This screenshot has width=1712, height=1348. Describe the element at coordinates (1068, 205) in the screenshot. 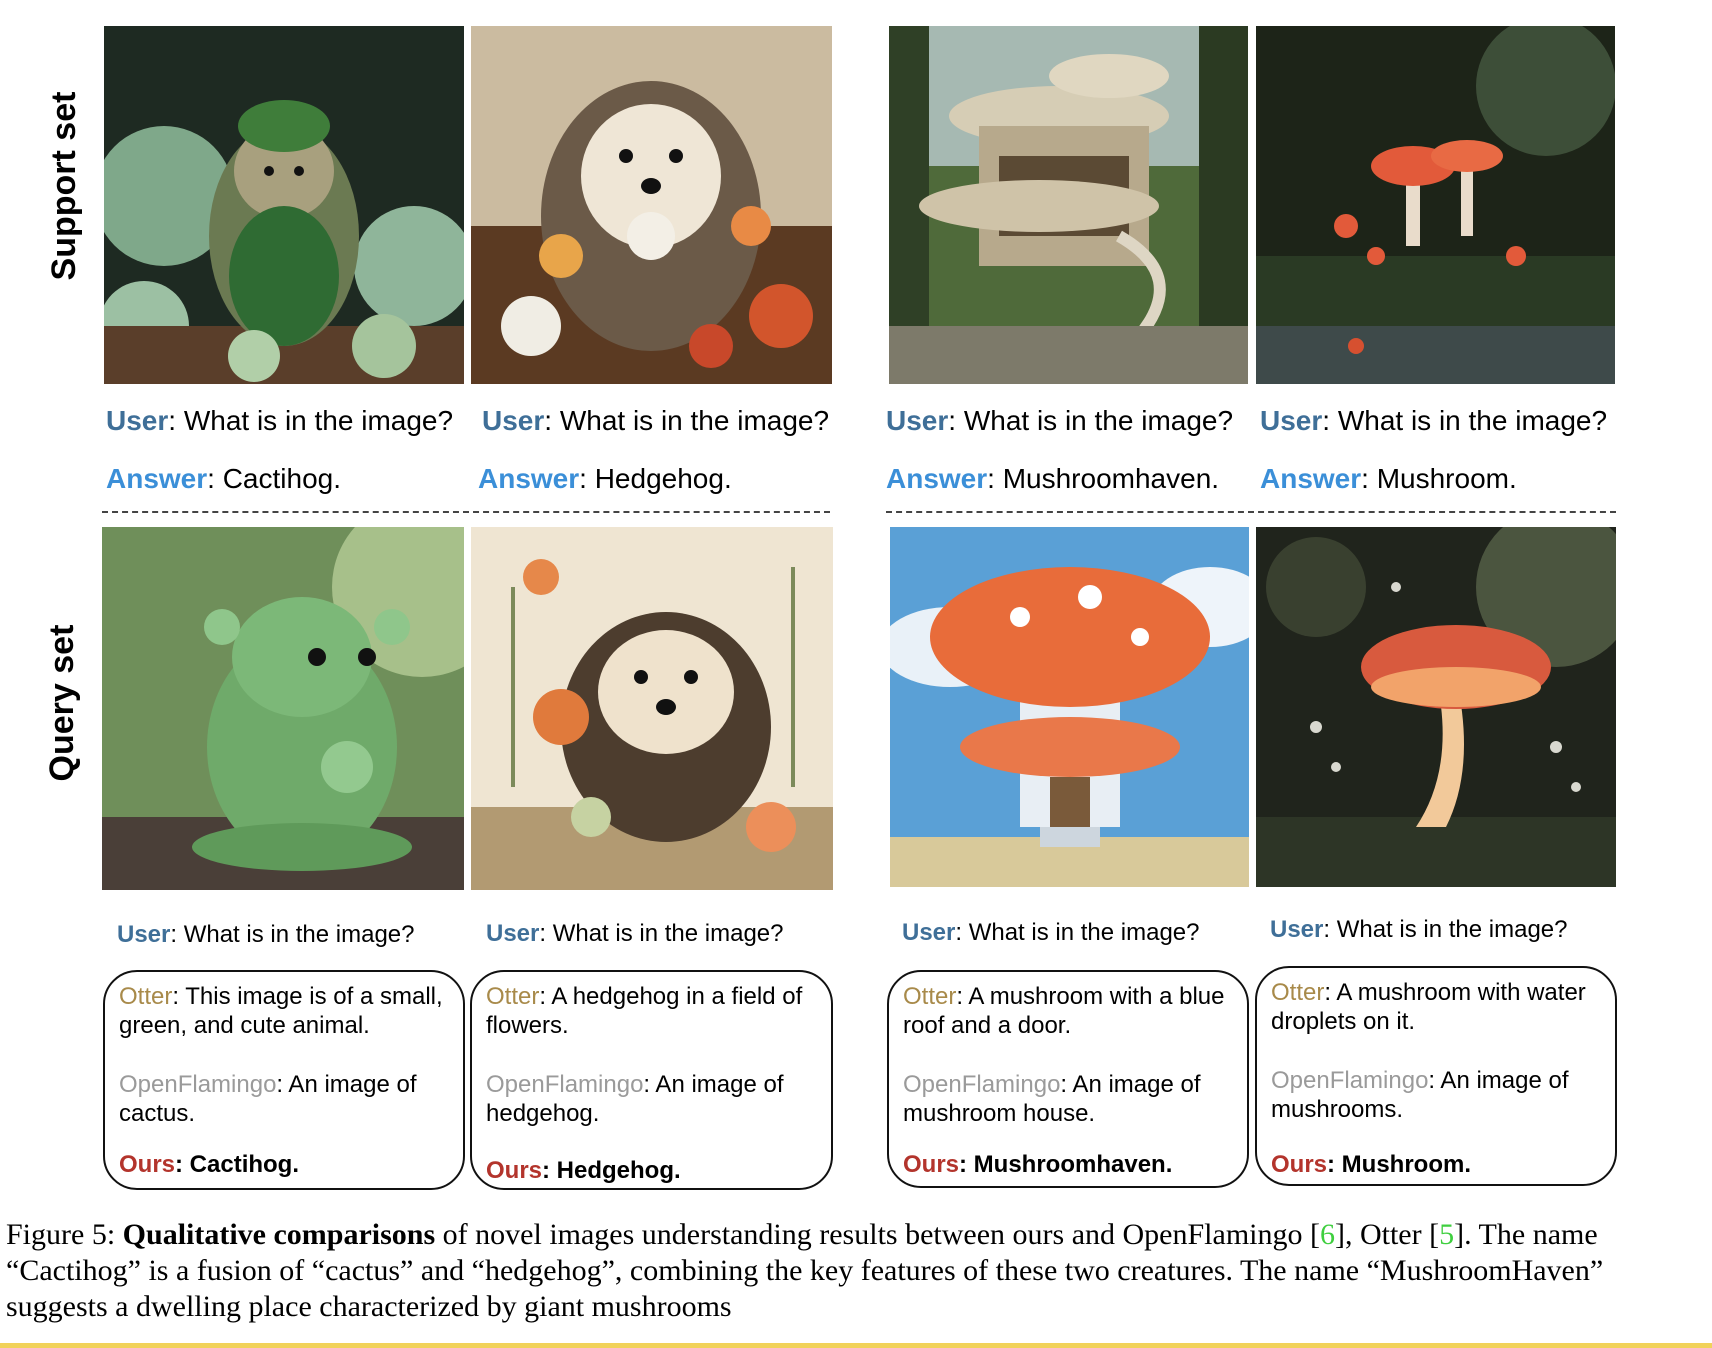

I see `support-image-mushroom-house` at that location.